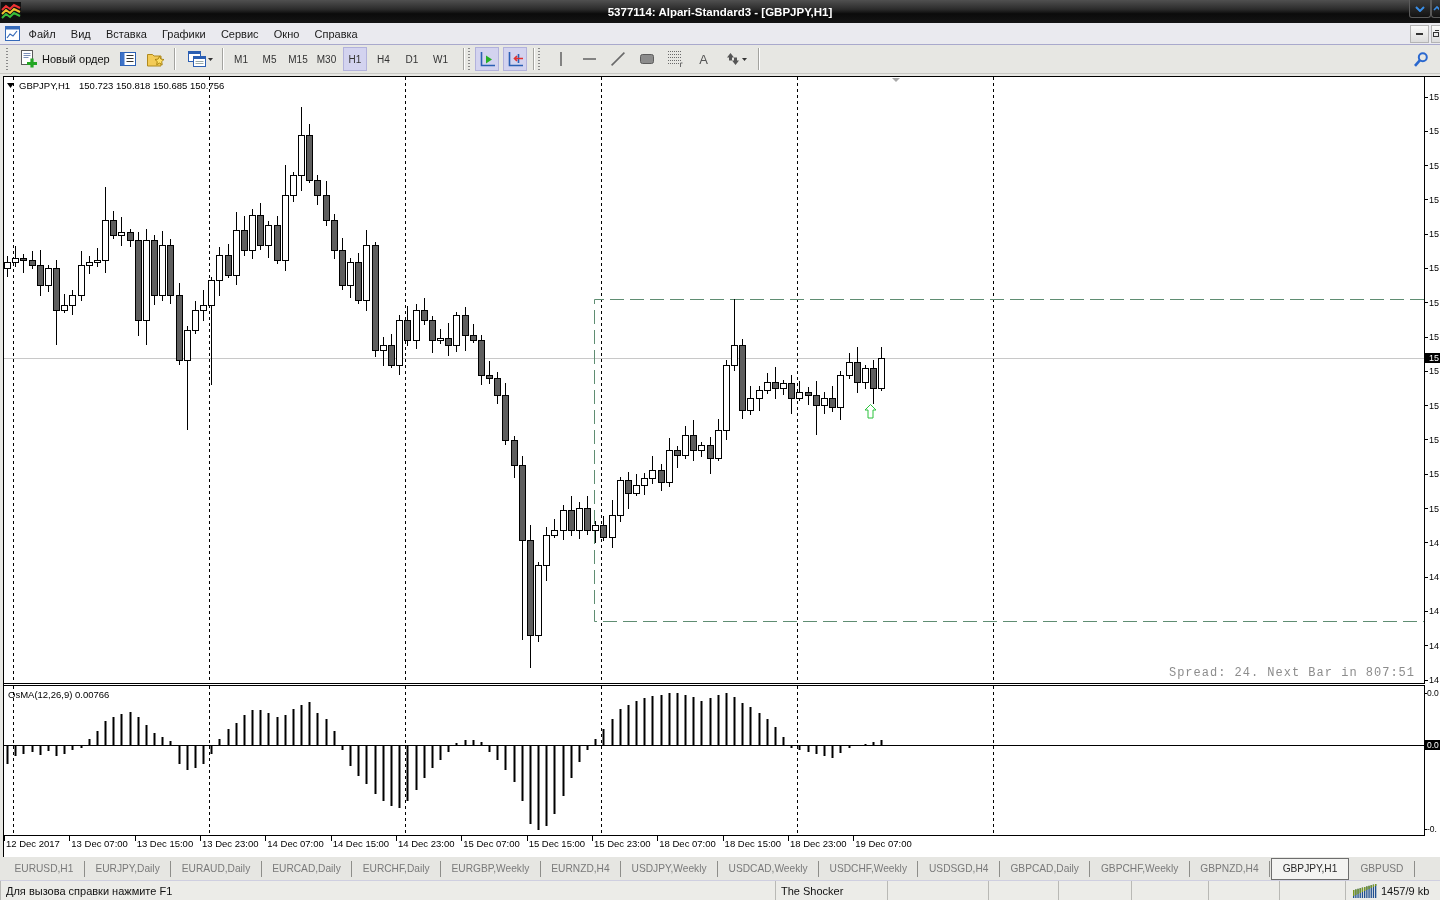  What do you see at coordinates (355, 59) in the screenshot?
I see `timeframe-button: H1` at bounding box center [355, 59].